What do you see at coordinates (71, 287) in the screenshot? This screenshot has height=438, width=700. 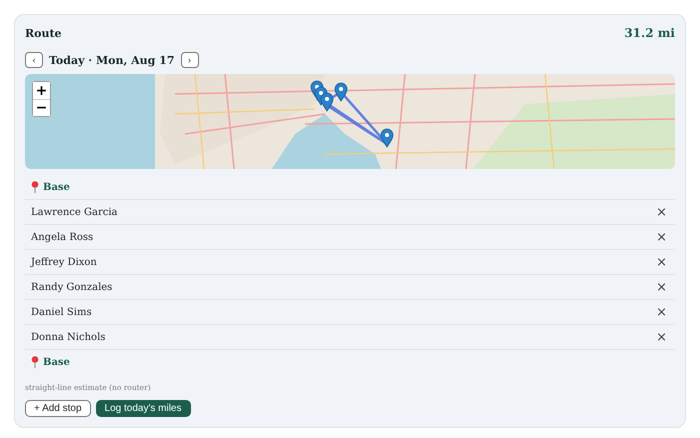 I see `stop-name: Randy Gonzales` at bounding box center [71, 287].